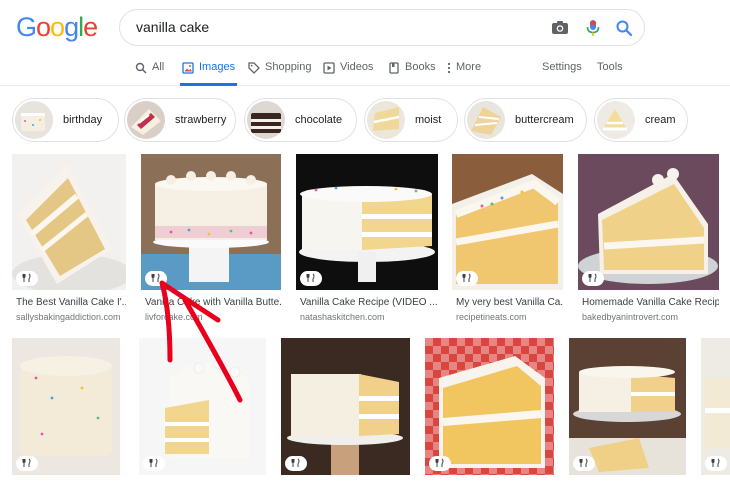  Describe the element at coordinates (254, 68) in the screenshot. I see `tag-icon` at that location.